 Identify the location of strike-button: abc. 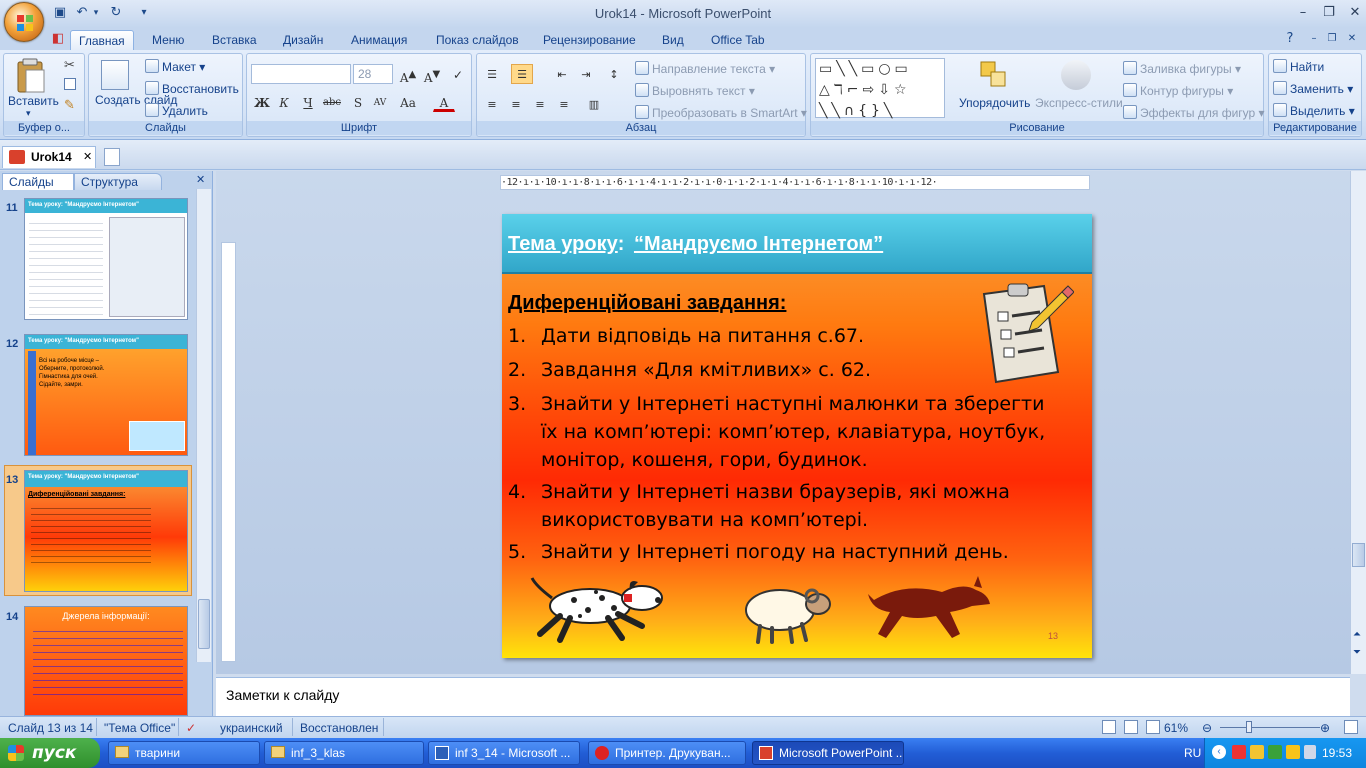
(332, 102).